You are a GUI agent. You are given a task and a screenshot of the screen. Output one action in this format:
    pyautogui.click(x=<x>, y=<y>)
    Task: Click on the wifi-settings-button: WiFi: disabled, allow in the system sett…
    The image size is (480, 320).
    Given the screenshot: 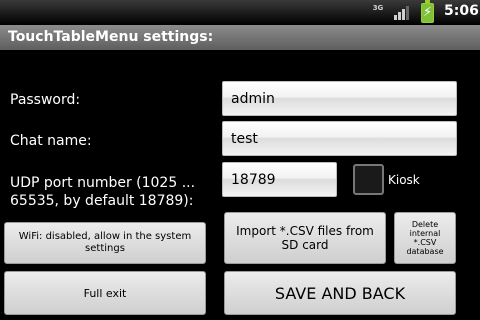 What is the action you would take?
    pyautogui.click(x=105, y=243)
    